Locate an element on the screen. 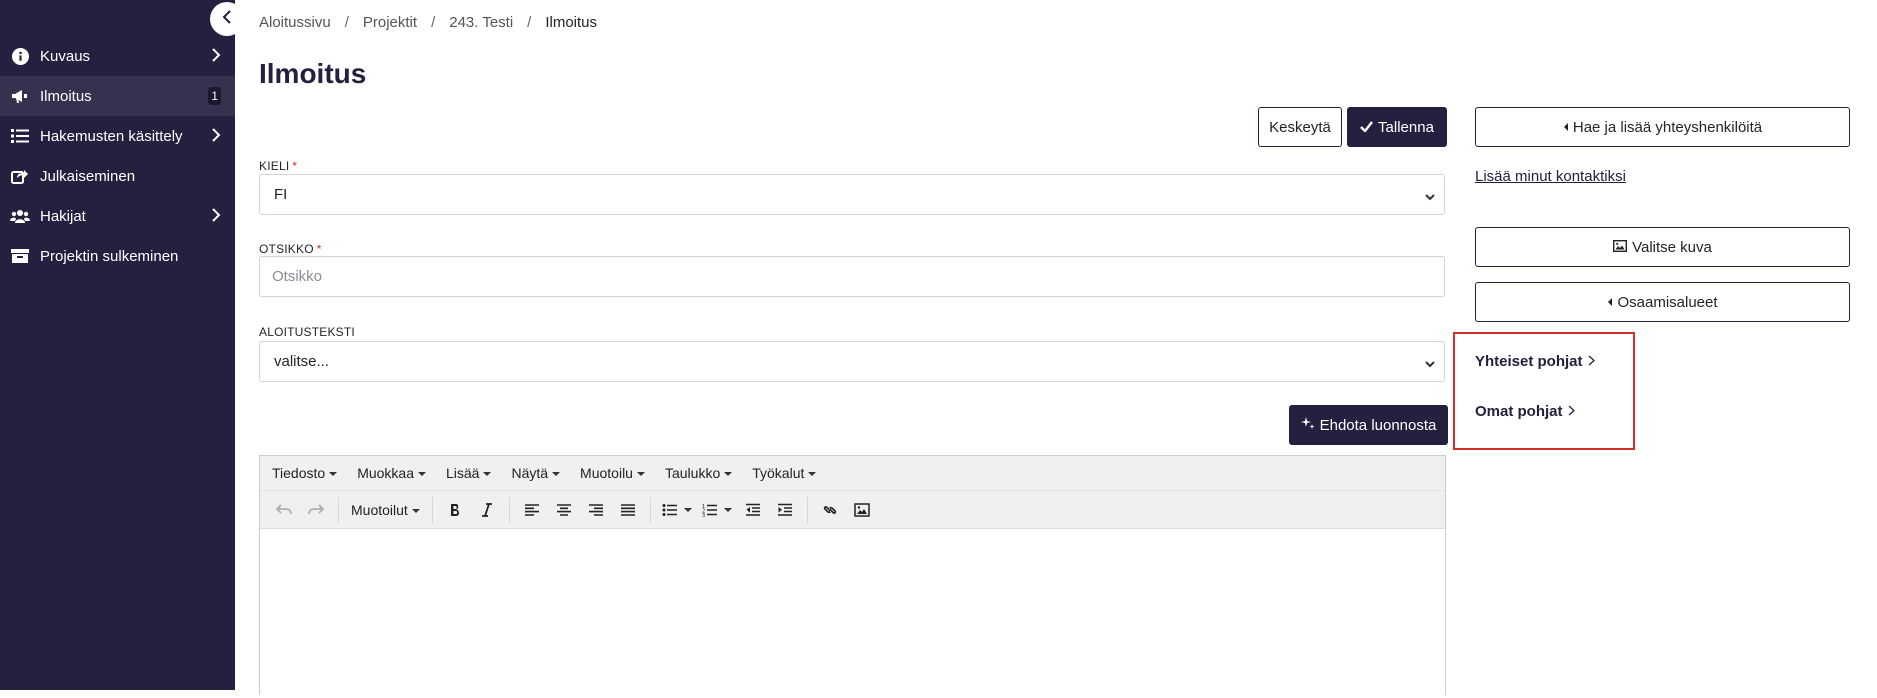  sidebar-item-label: Projektin sulkeminen is located at coordinates (109, 256).